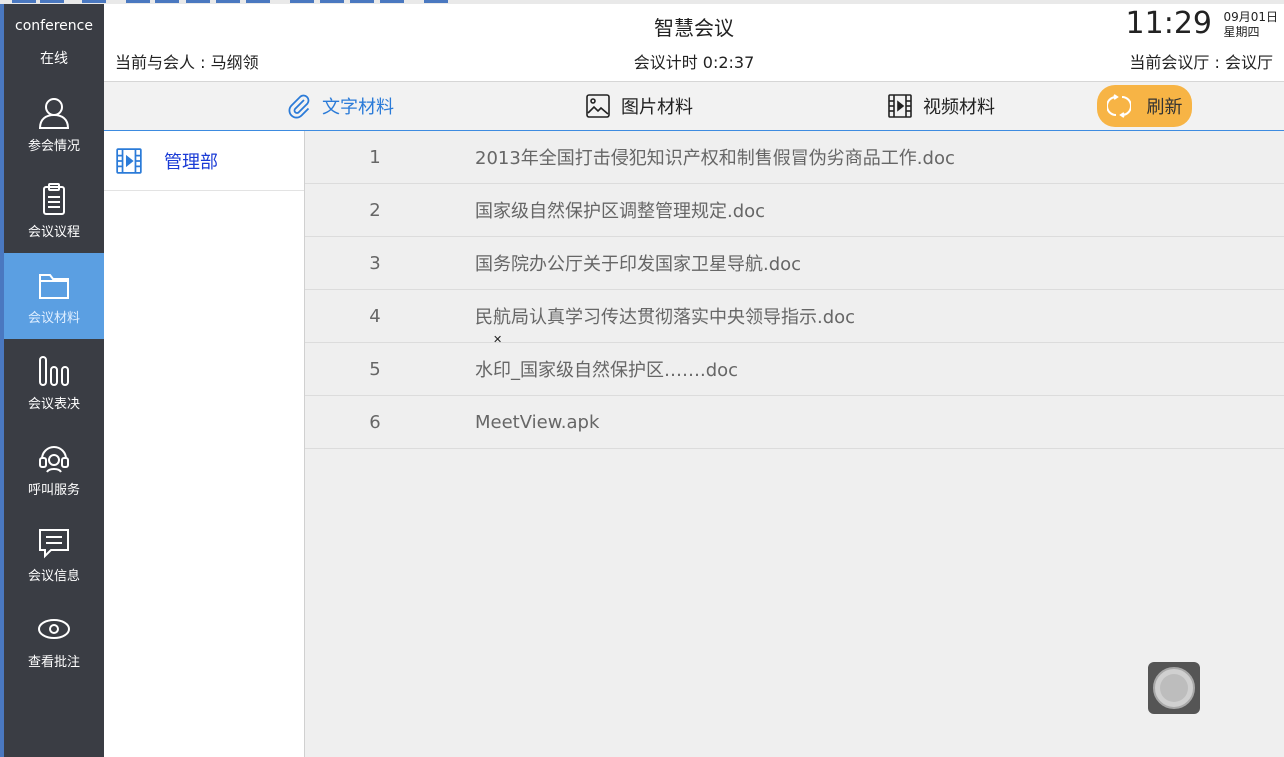 This screenshot has height=757, width=1284. I want to click on file-name: 水印_国家级自然保护区…….doc, so click(607, 370).